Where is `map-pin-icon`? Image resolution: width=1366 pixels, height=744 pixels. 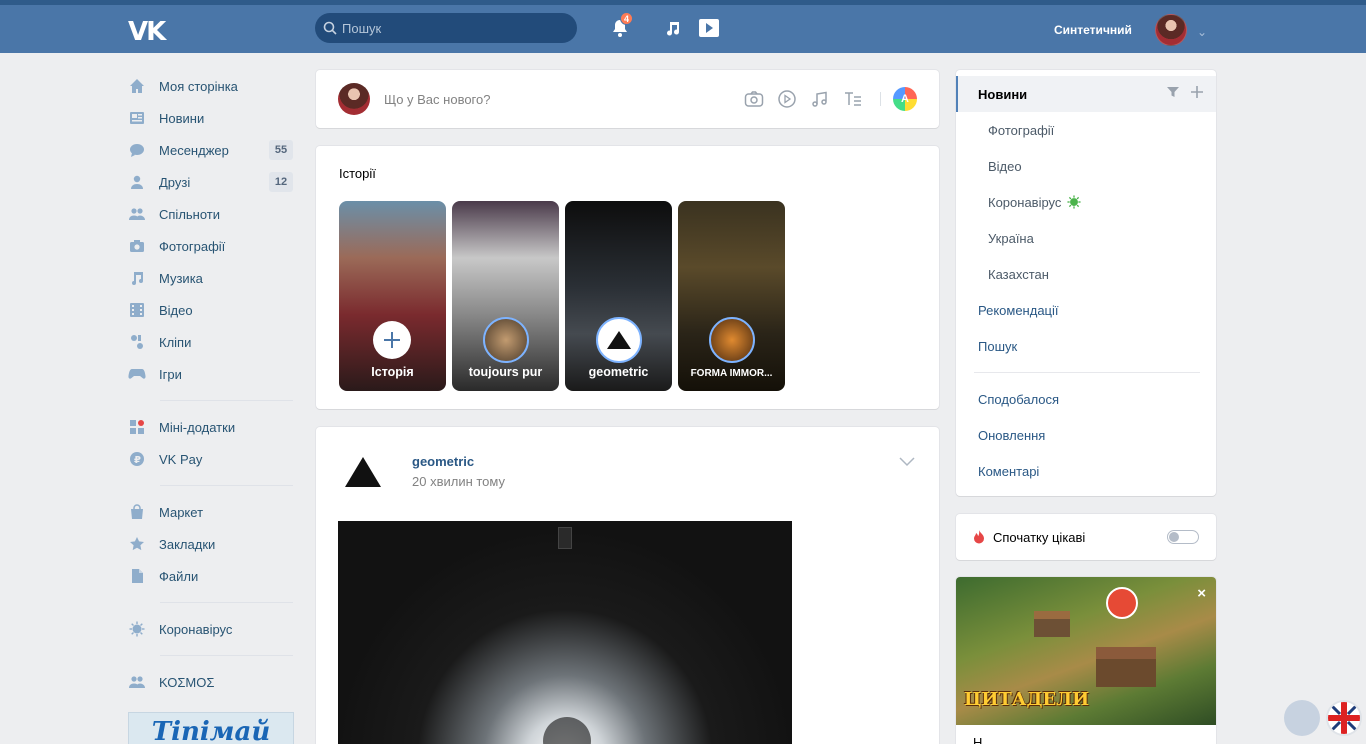
map-pin-icon is located at coordinates (1122, 603).